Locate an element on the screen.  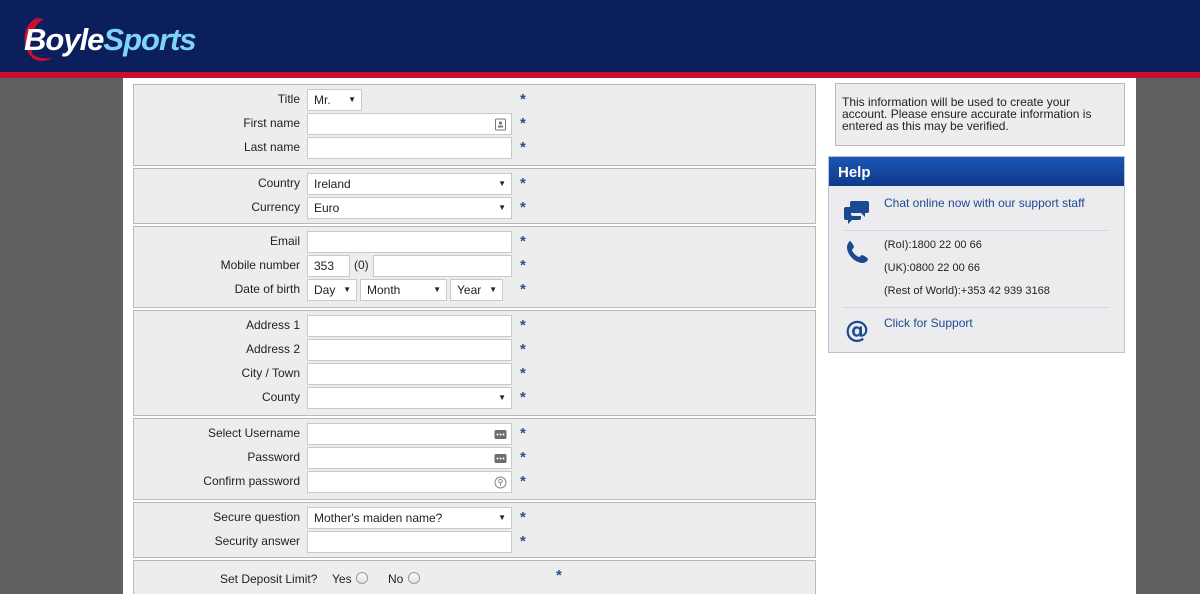
county-select: ▼ is located at coordinates (409, 398).